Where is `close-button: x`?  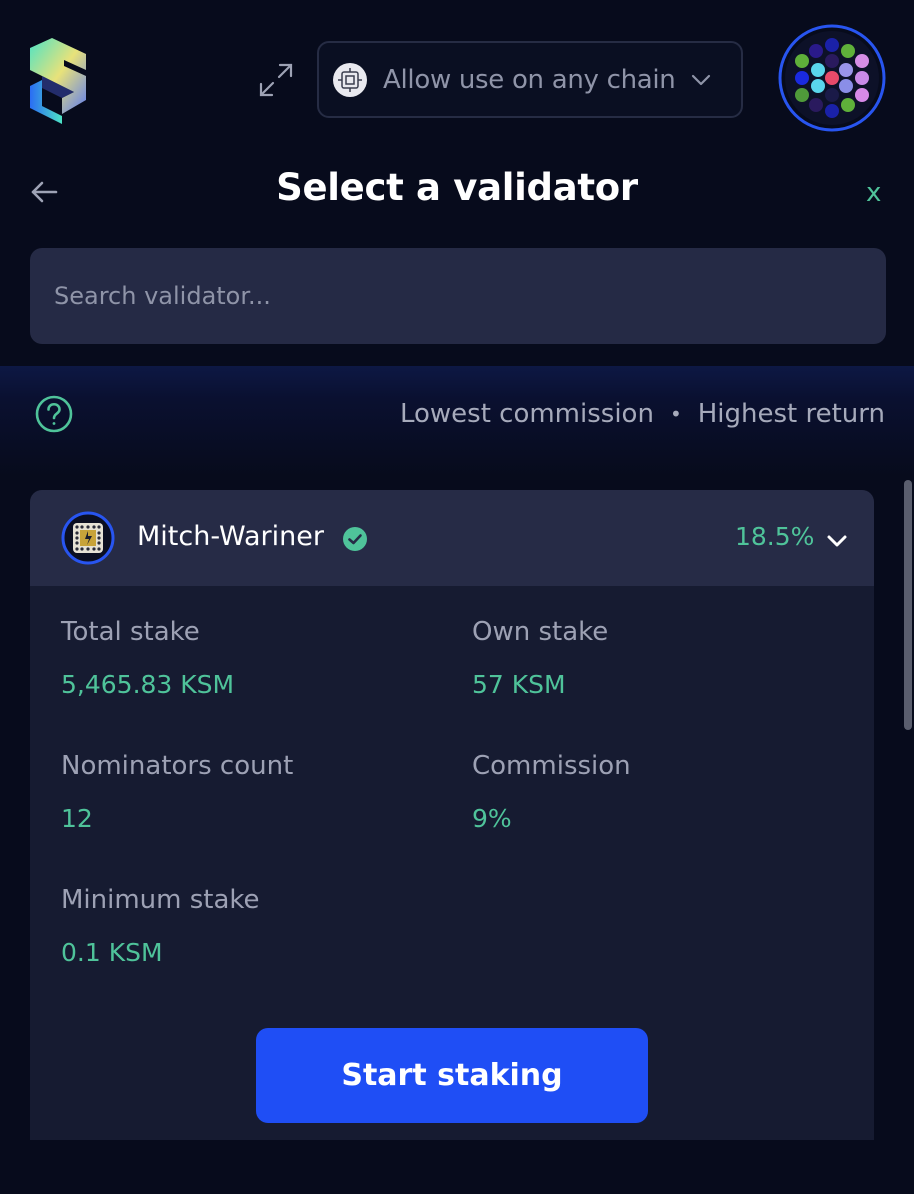 close-button: x is located at coordinates (873, 193).